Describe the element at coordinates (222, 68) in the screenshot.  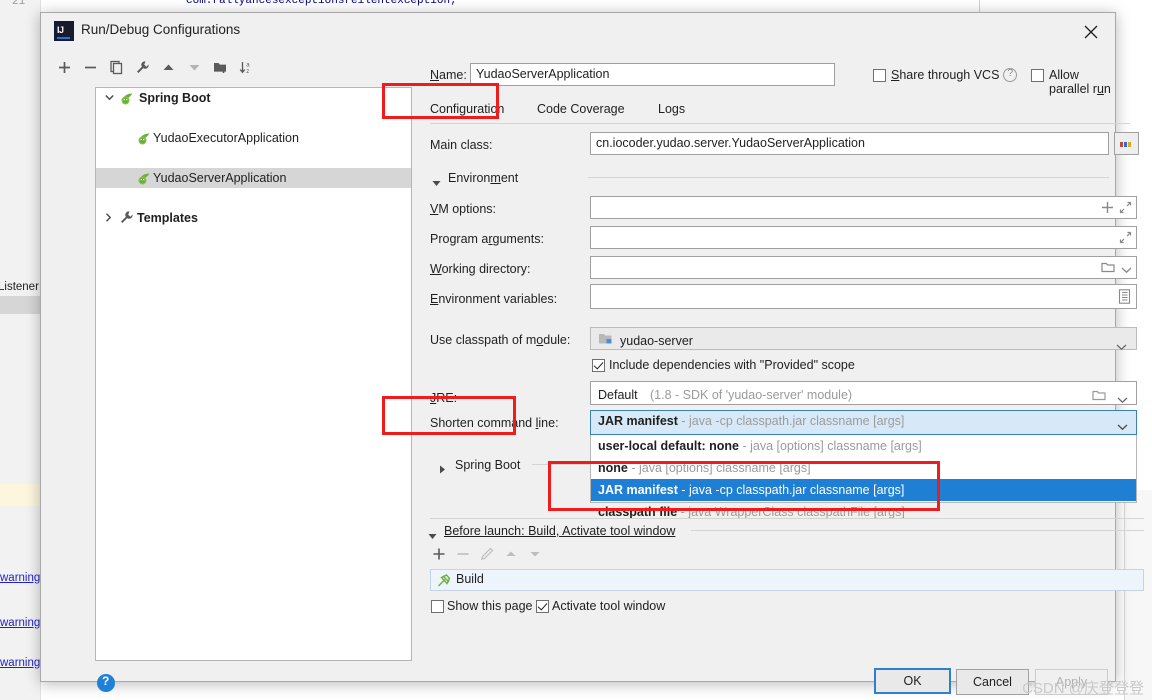
I see `new-folder-button` at that location.